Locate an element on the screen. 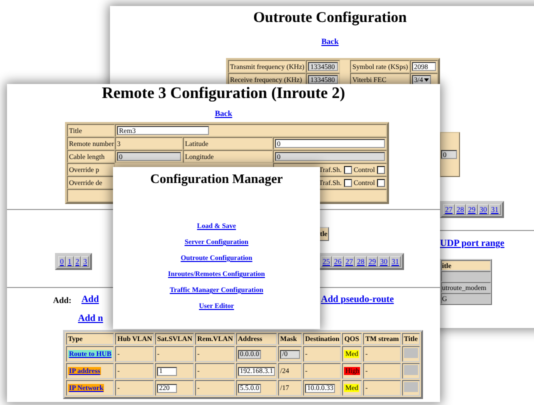  caret-icon is located at coordinates (426, 80).